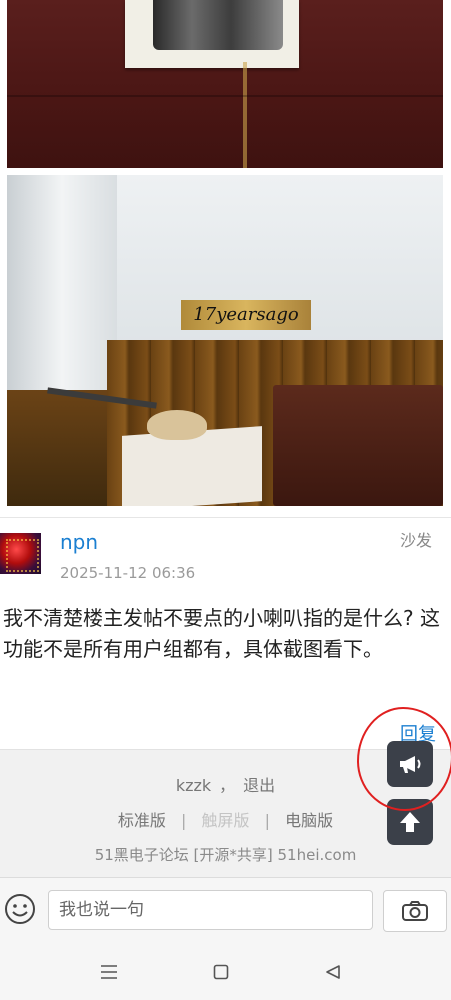 The image size is (451, 1000). I want to click on photo-pillar, so click(62, 282).